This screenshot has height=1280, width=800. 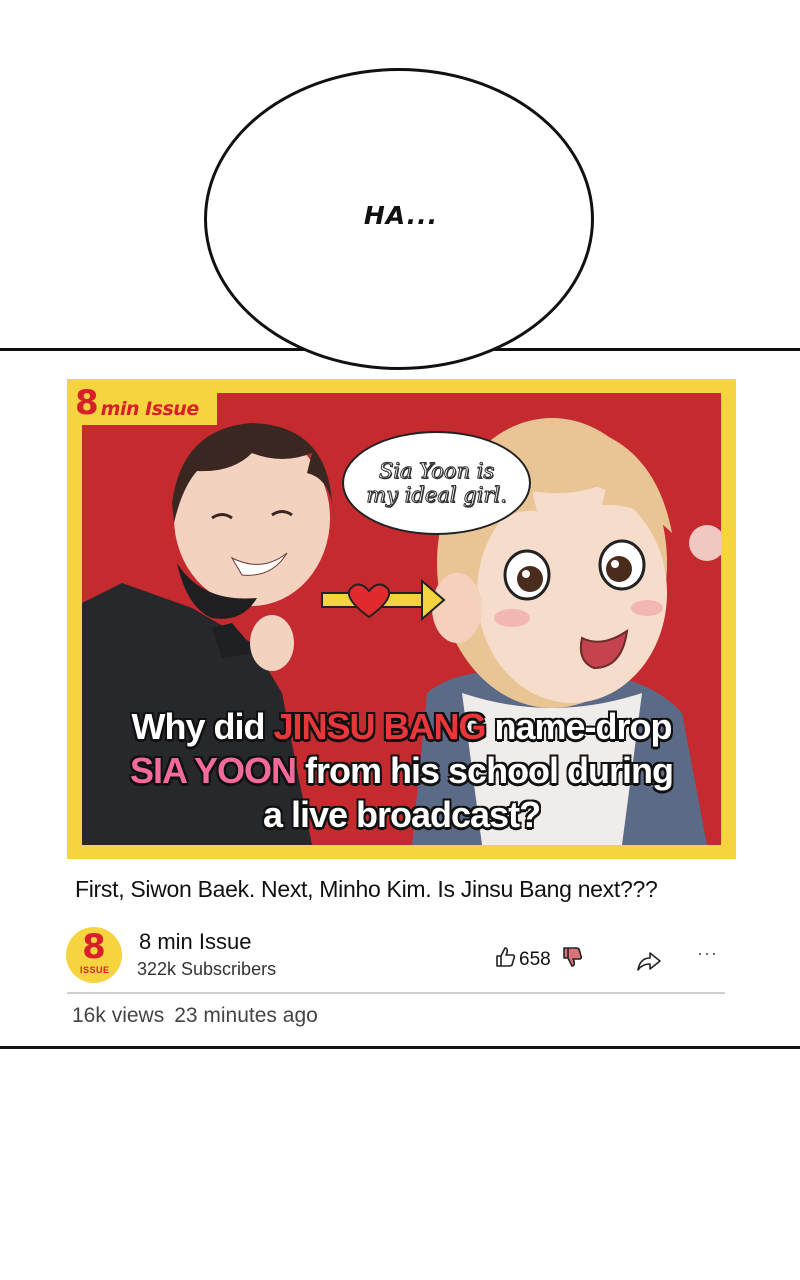 I want to click on share-icon, so click(x=649, y=963).